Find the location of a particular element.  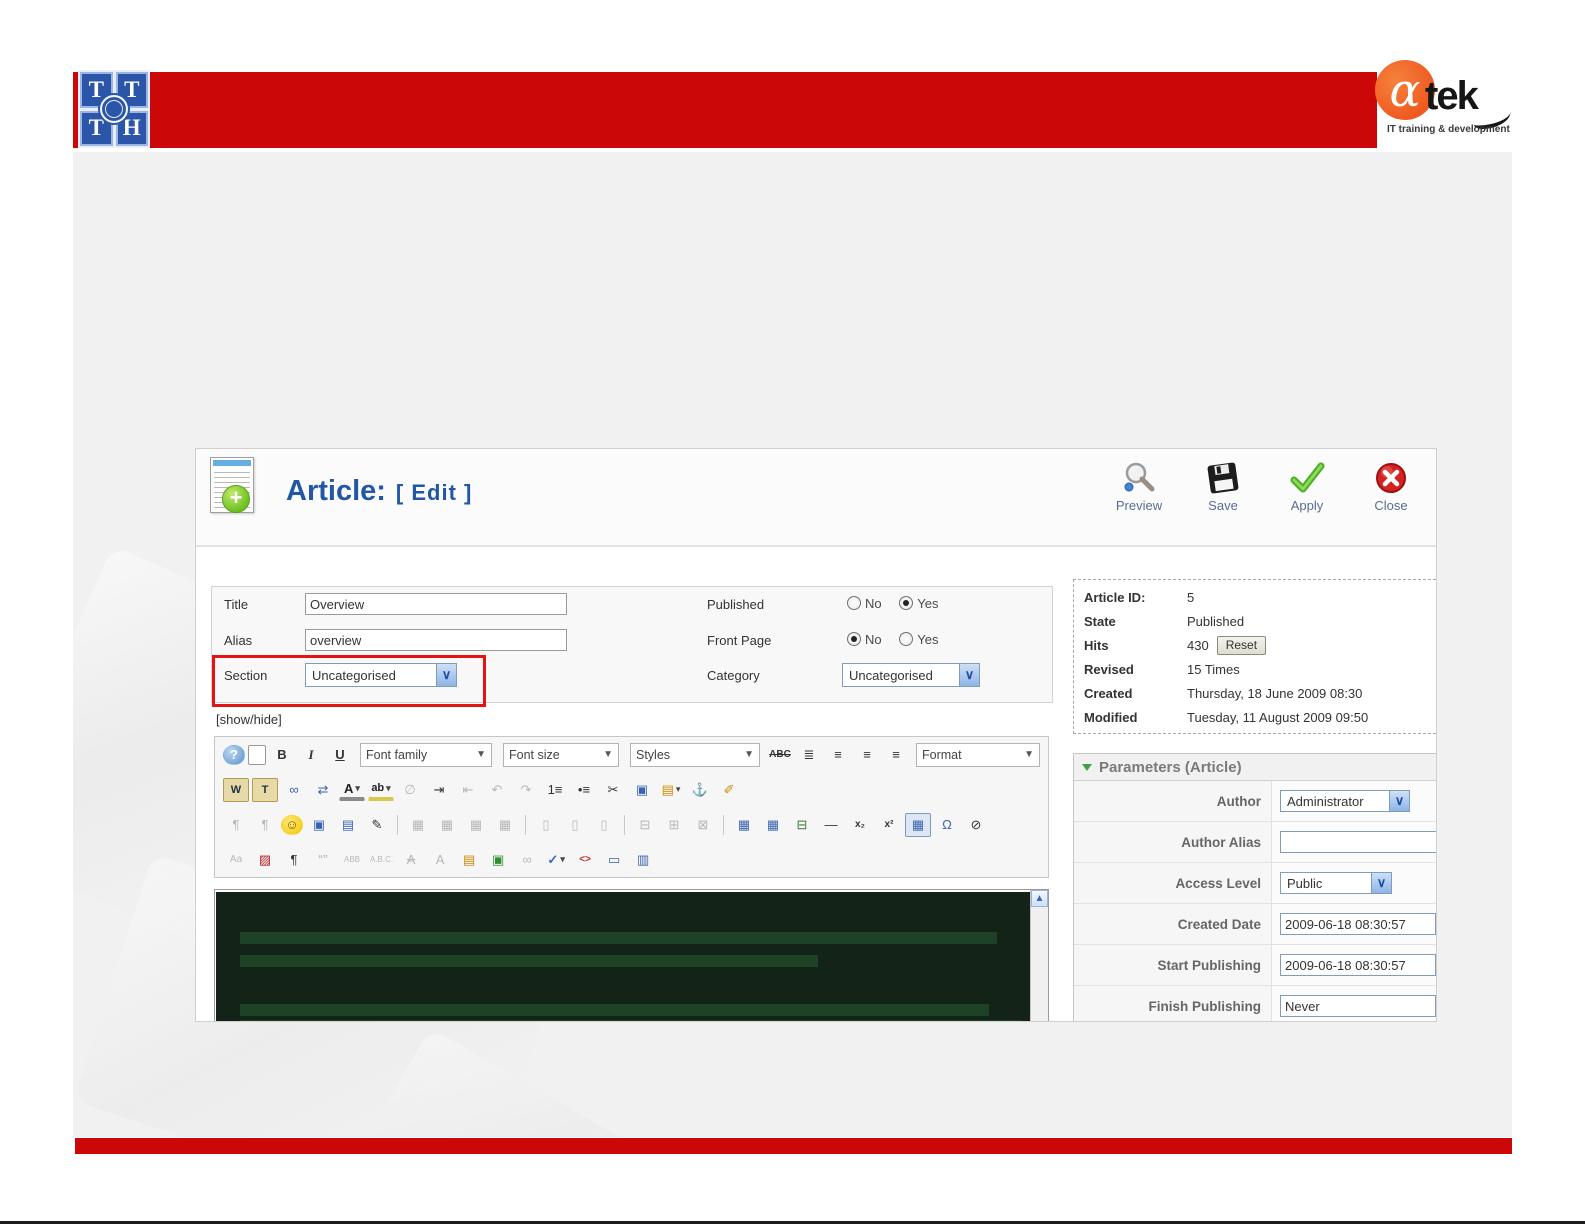

start-publishing-input is located at coordinates (1358, 965).